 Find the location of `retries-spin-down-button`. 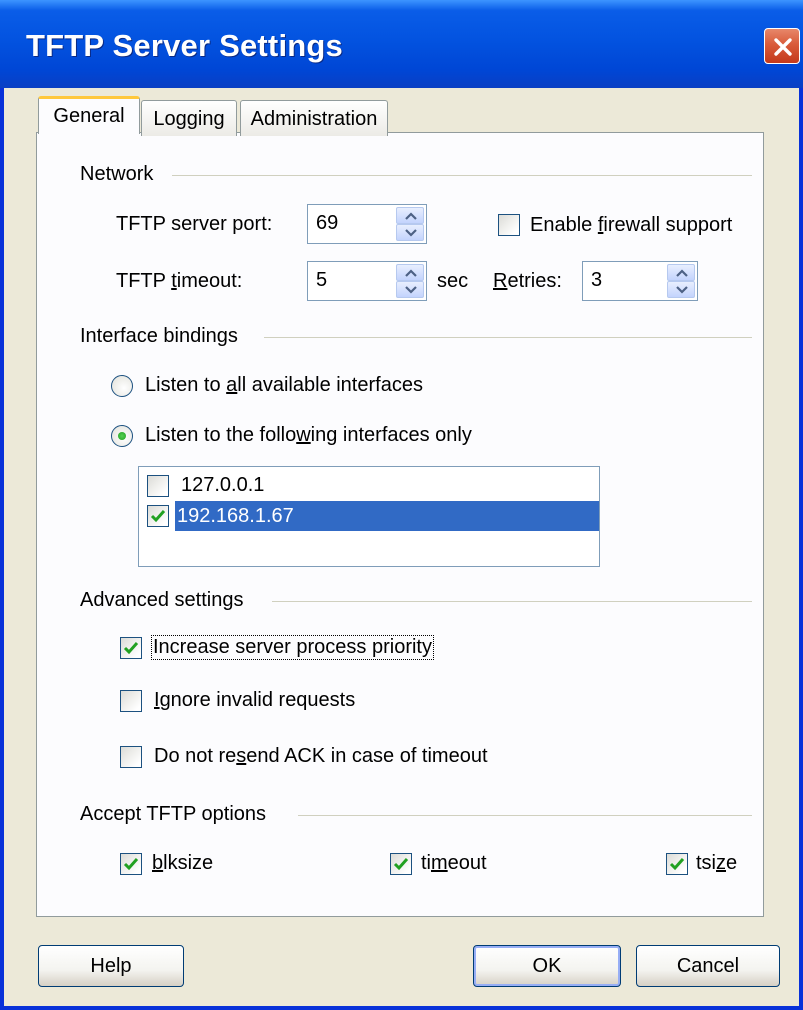

retries-spin-down-button is located at coordinates (681, 289).